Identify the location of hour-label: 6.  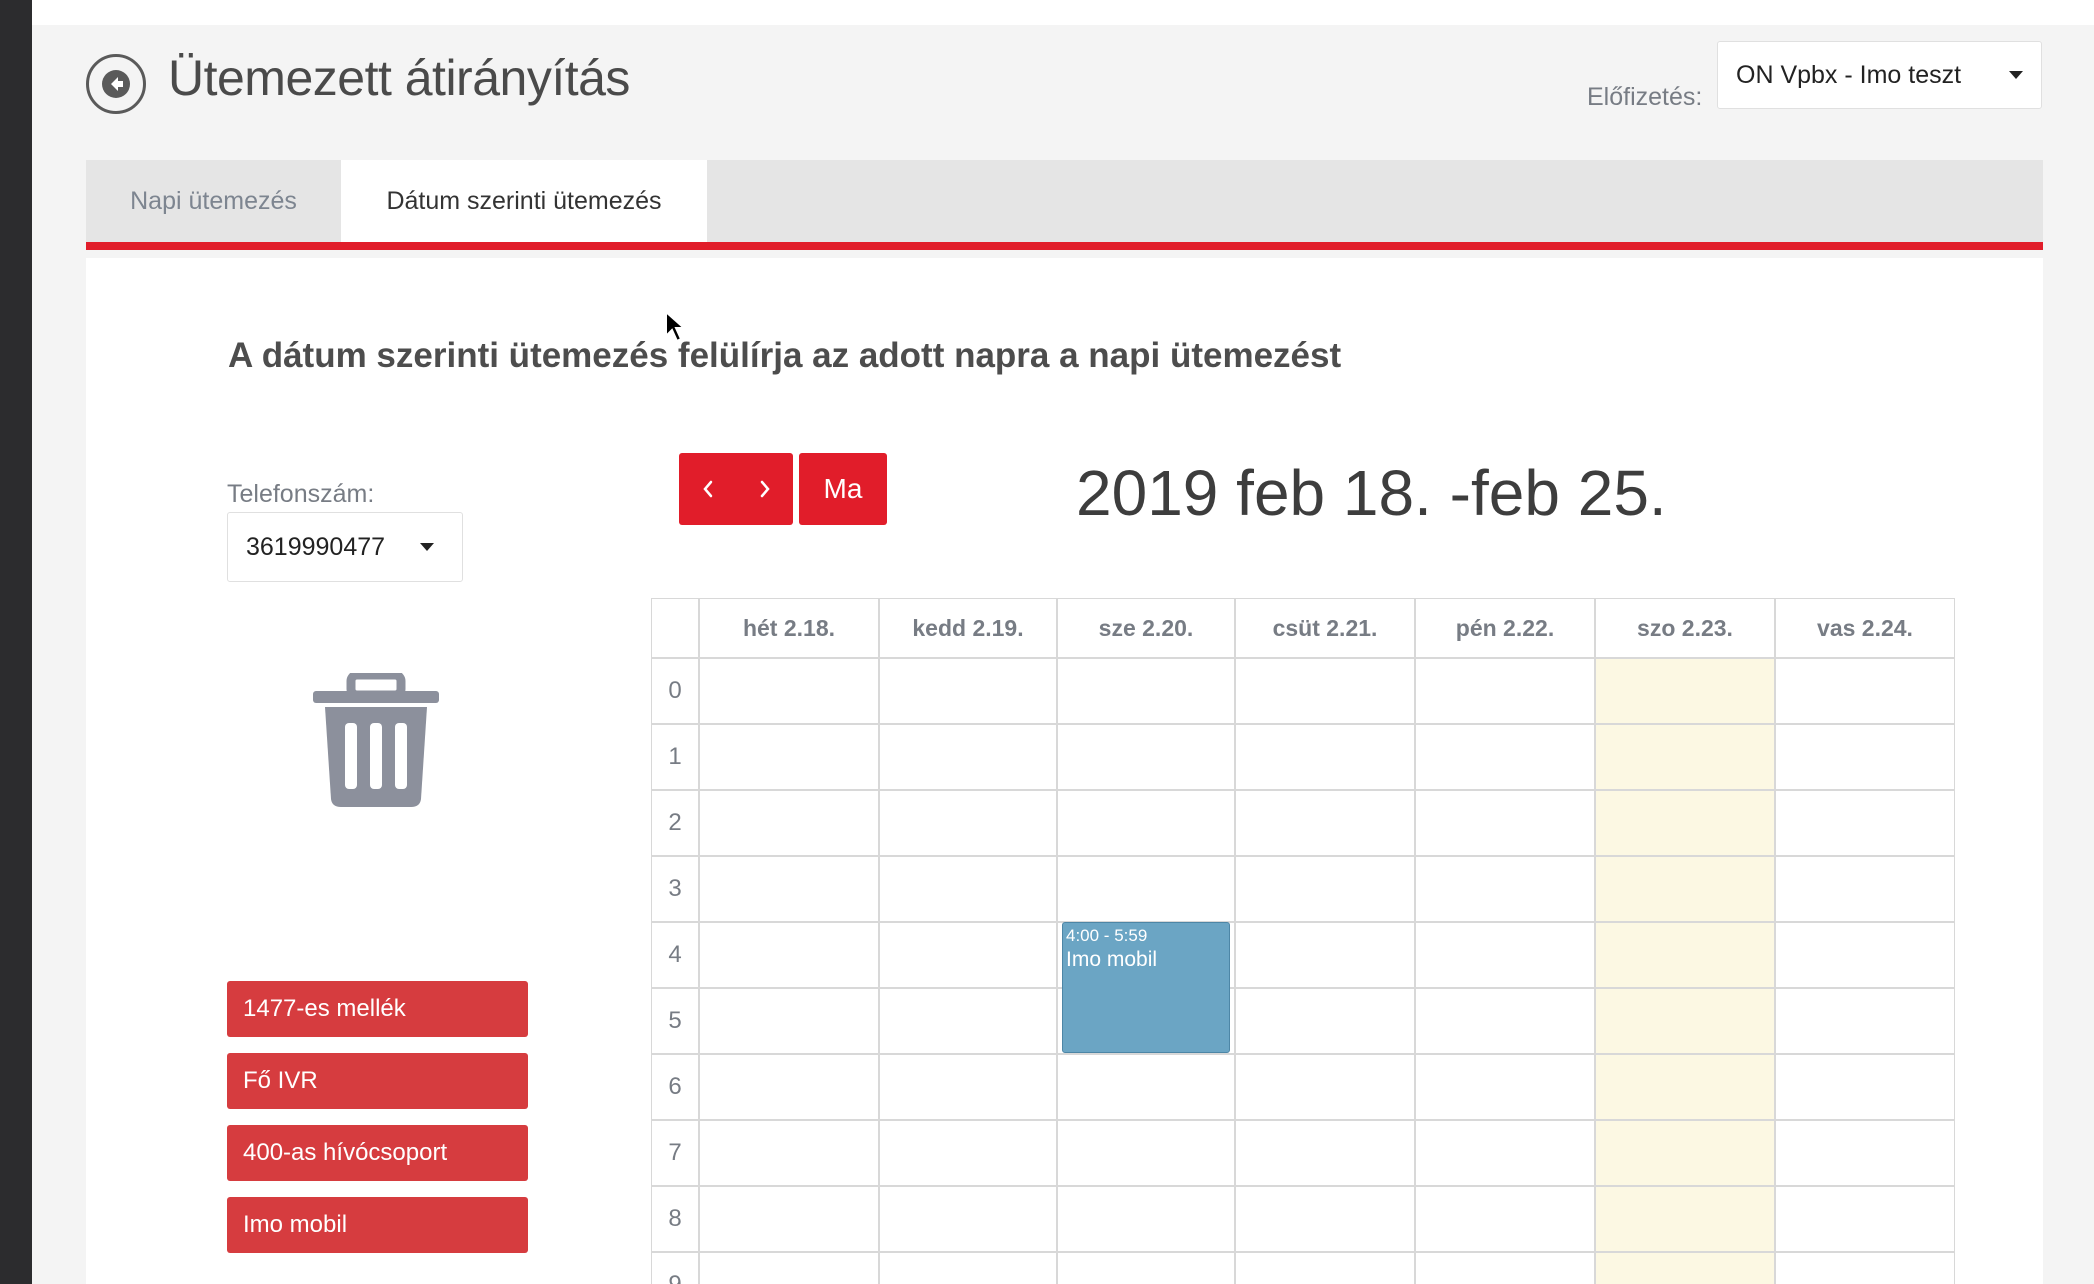
(675, 1087).